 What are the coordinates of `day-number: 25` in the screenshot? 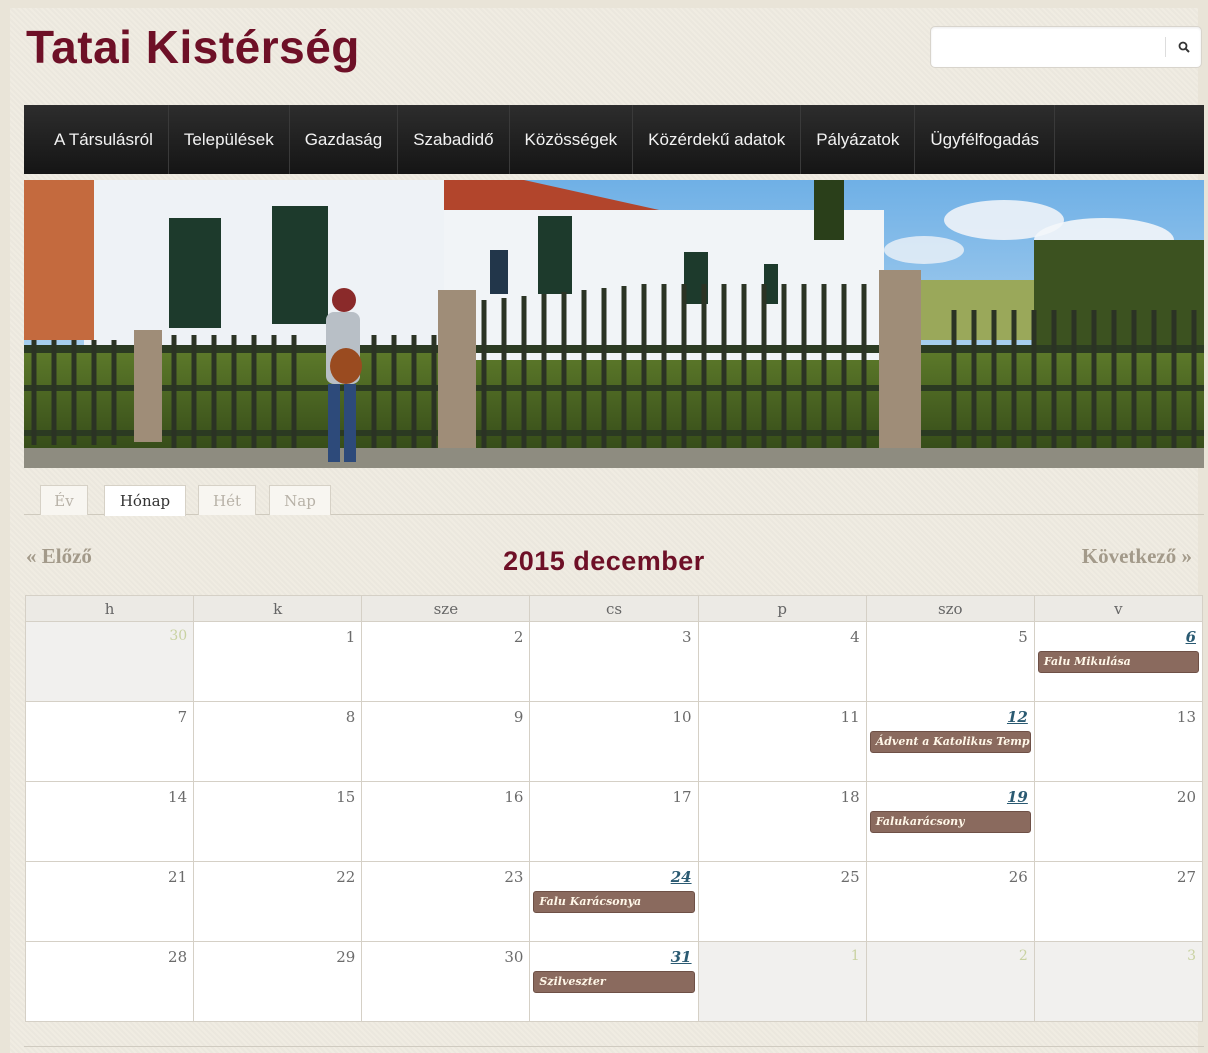 It's located at (850, 877).